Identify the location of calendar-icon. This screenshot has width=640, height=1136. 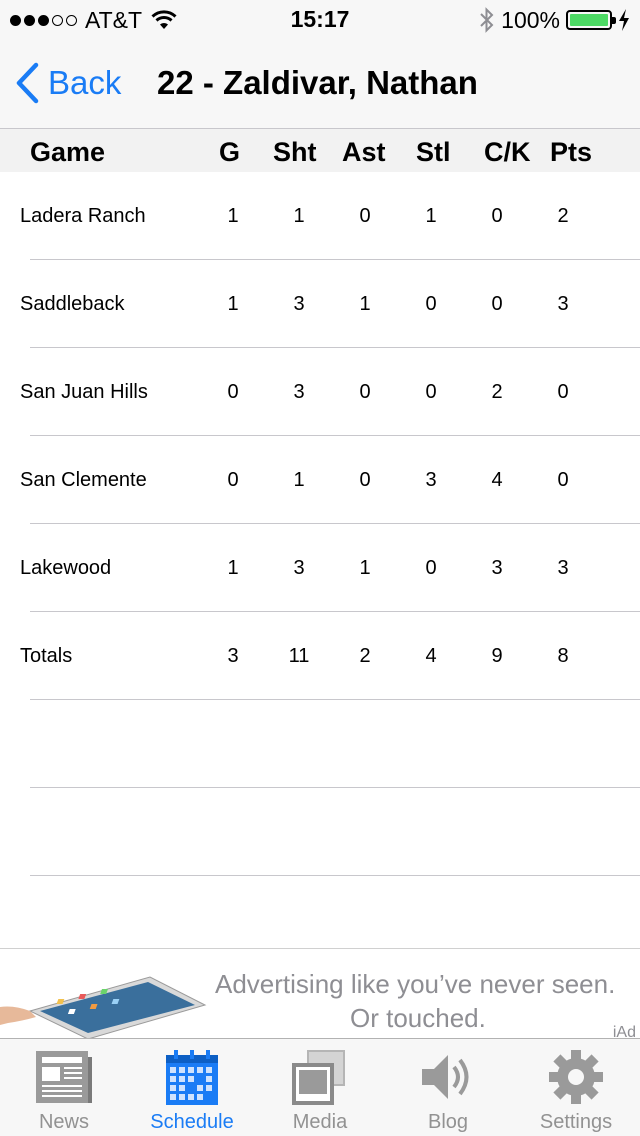
(192, 1077).